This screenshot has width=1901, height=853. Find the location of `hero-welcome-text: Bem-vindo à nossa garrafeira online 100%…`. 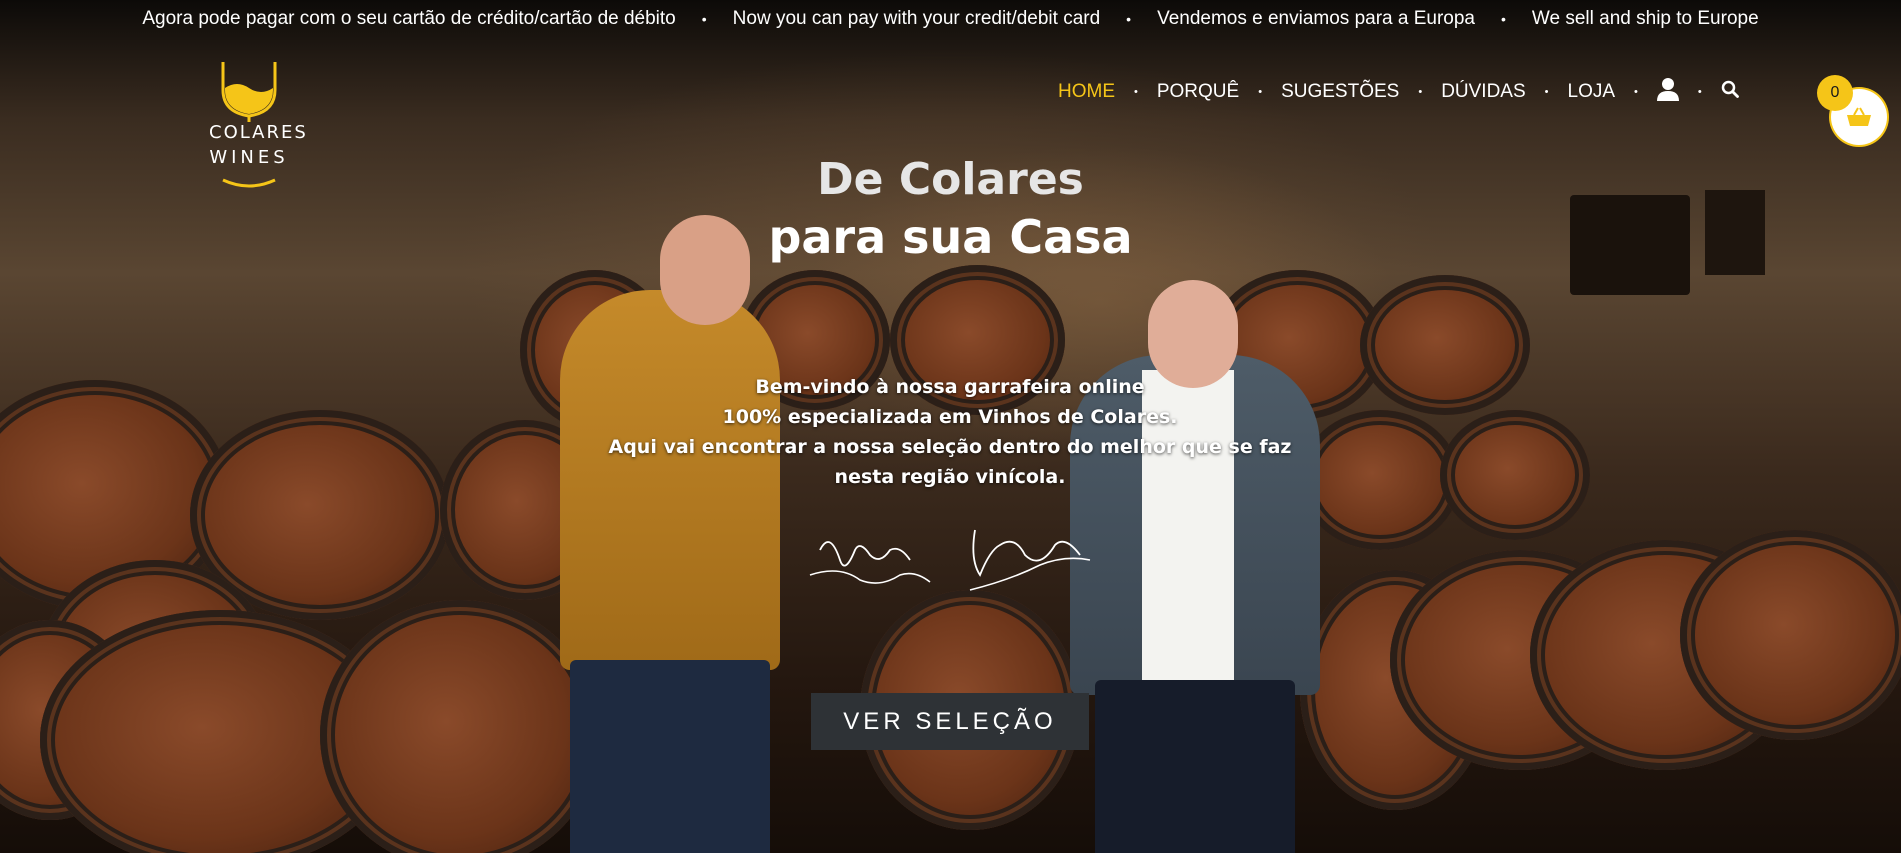

hero-welcome-text: Bem-vindo à nossa garrafeira online 100%… is located at coordinates (950, 432).